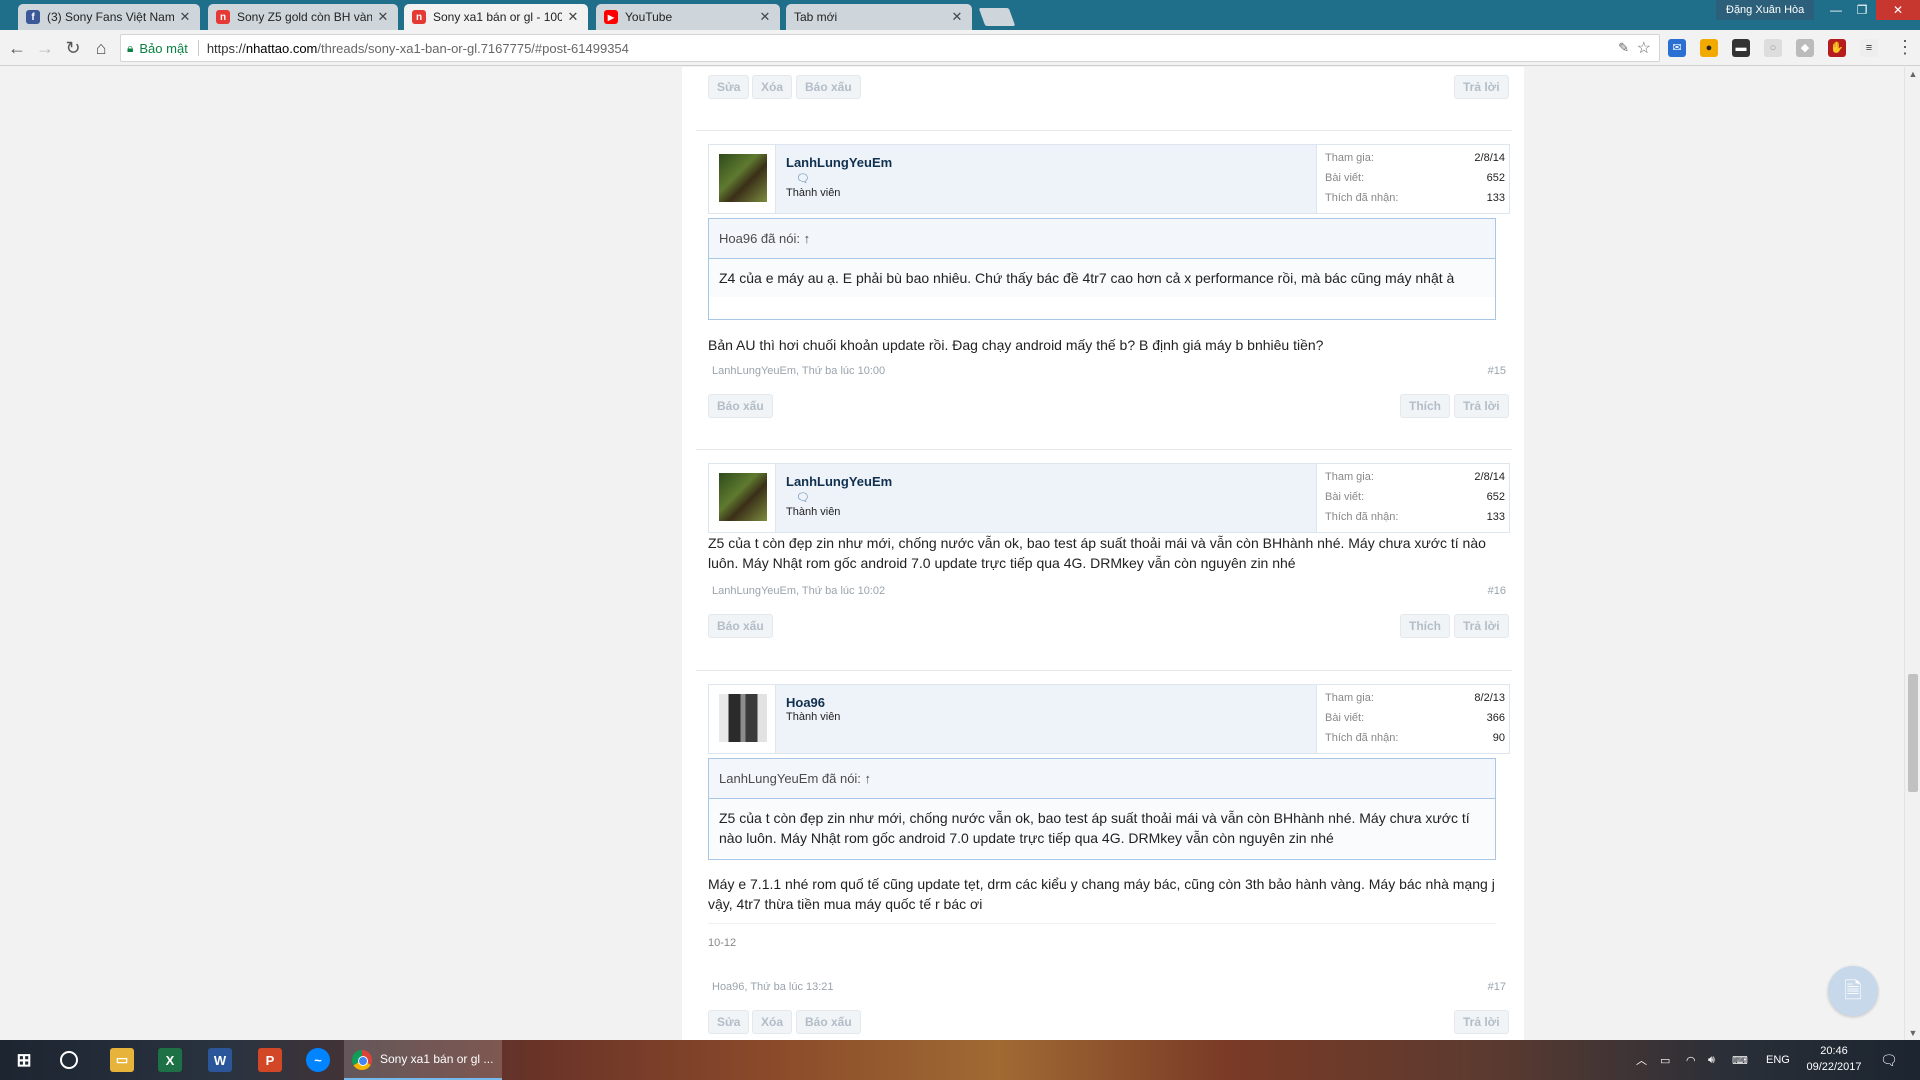  Describe the element at coordinates (1741, 48) in the screenshot. I see `extension-icon: ▬` at that location.